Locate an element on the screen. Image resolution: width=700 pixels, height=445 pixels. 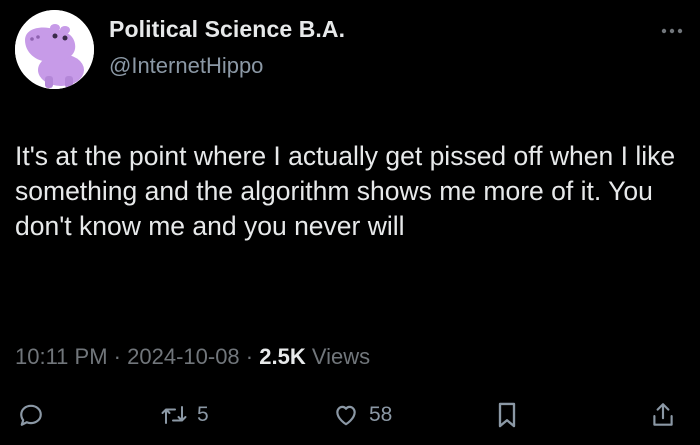
avatar is located at coordinates (54, 49).